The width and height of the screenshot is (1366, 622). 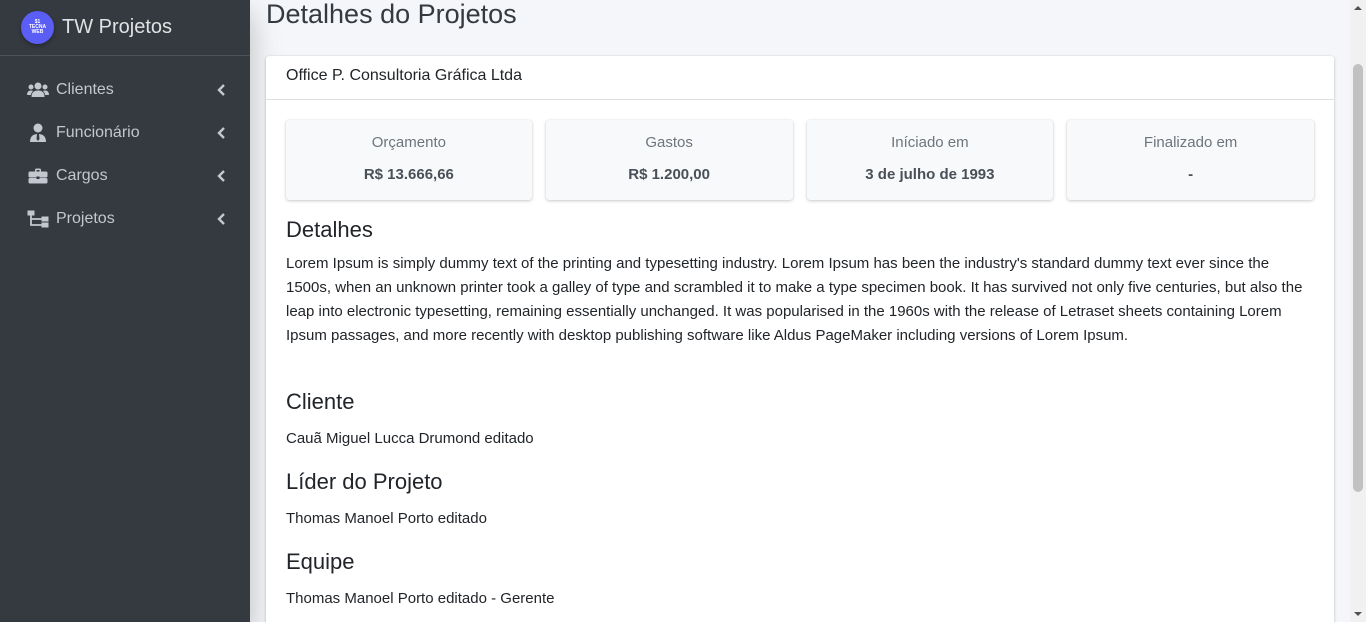 What do you see at coordinates (408, 174) in the screenshot?
I see `stat-value: R$ 13.666,66` at bounding box center [408, 174].